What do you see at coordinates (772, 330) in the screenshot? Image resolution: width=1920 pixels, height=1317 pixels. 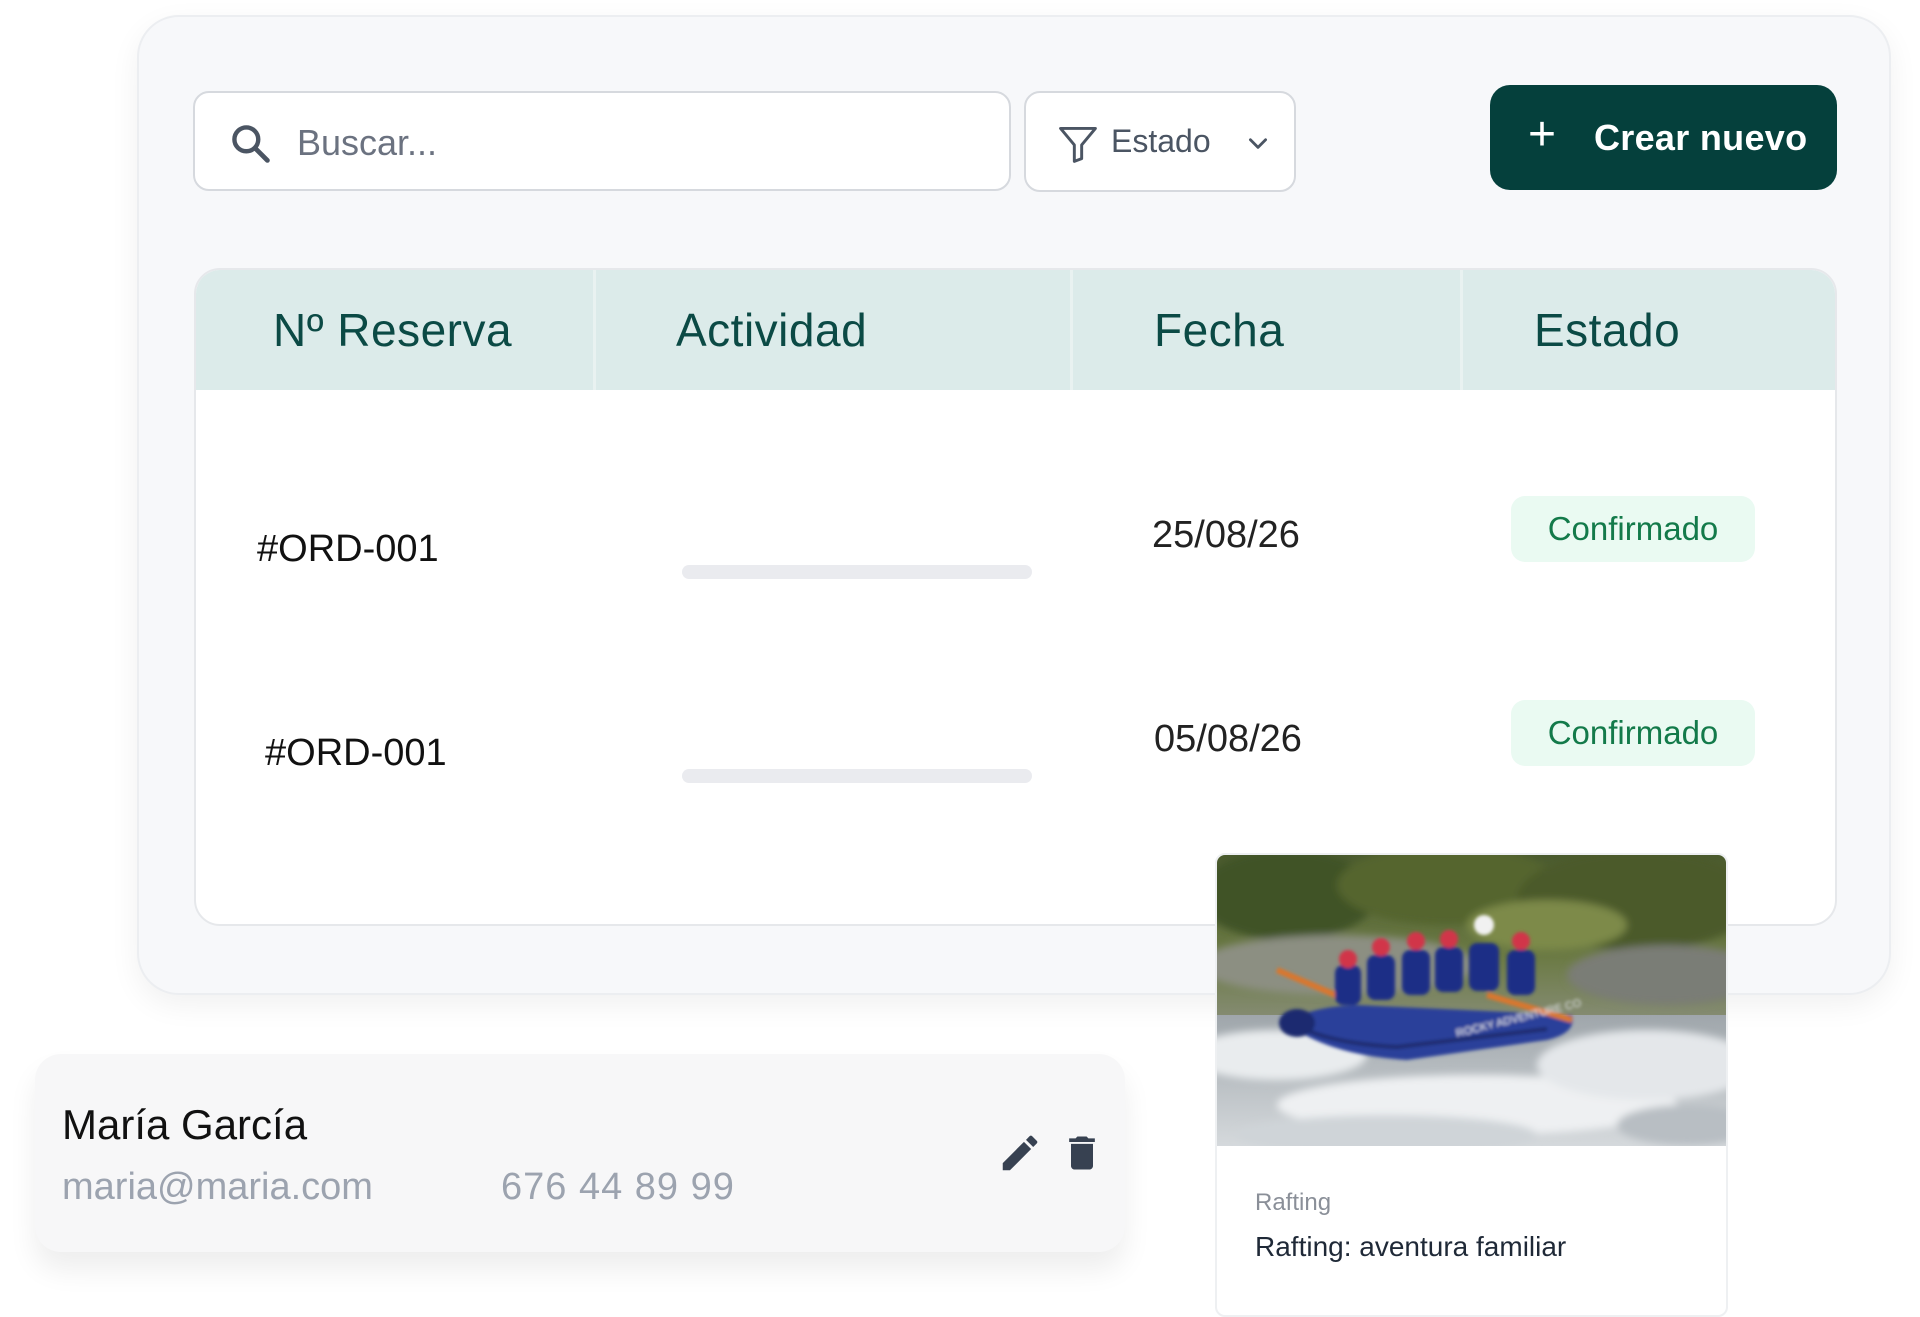 I see `column-header-label: Actividad` at bounding box center [772, 330].